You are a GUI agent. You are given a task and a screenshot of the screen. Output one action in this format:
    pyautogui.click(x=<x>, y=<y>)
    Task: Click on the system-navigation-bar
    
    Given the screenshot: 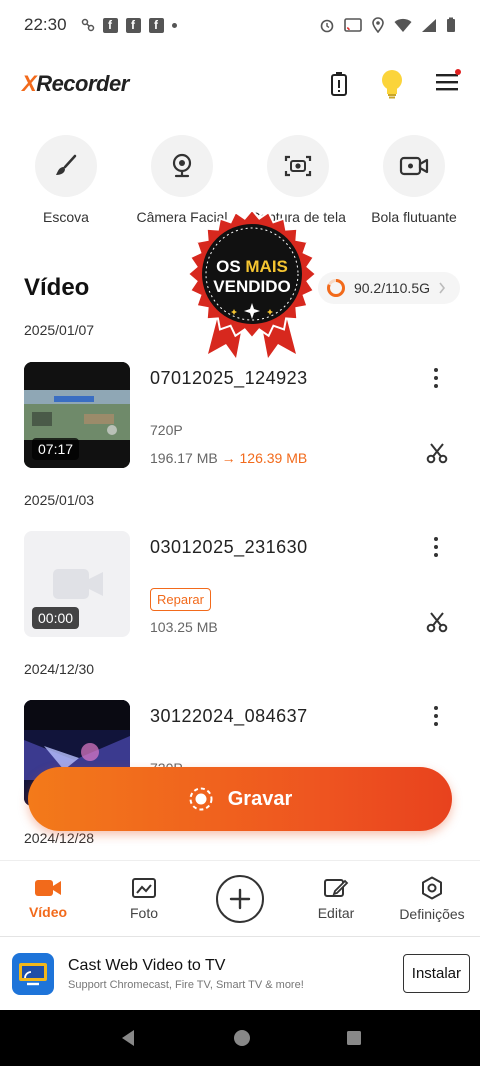 What is the action you would take?
    pyautogui.click(x=240, y=1038)
    